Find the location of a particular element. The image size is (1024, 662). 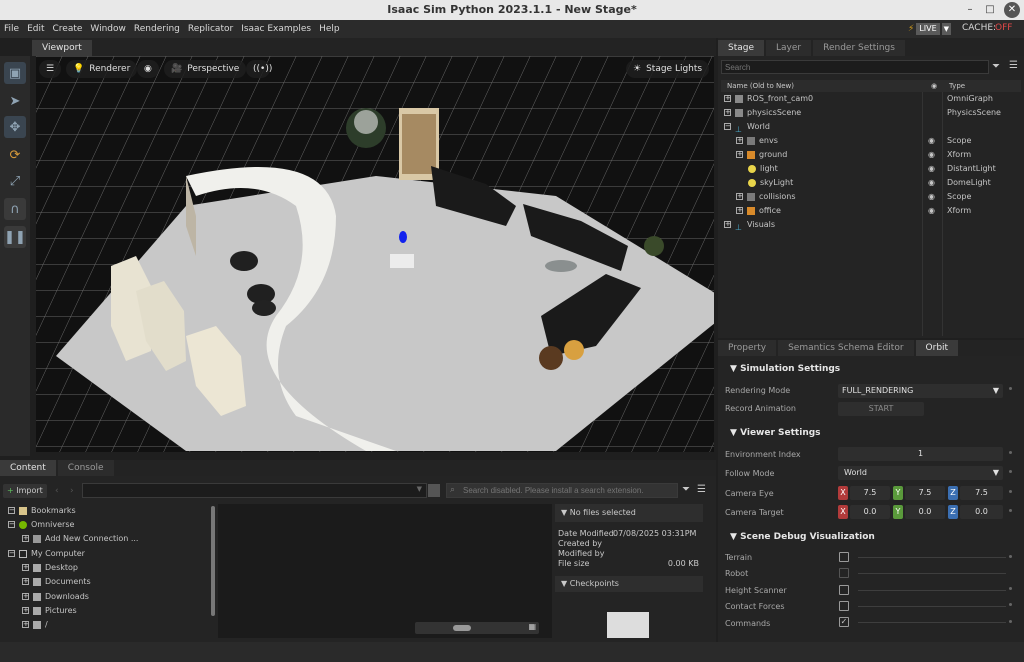

contact-forces-checkbox is located at coordinates (844, 606).